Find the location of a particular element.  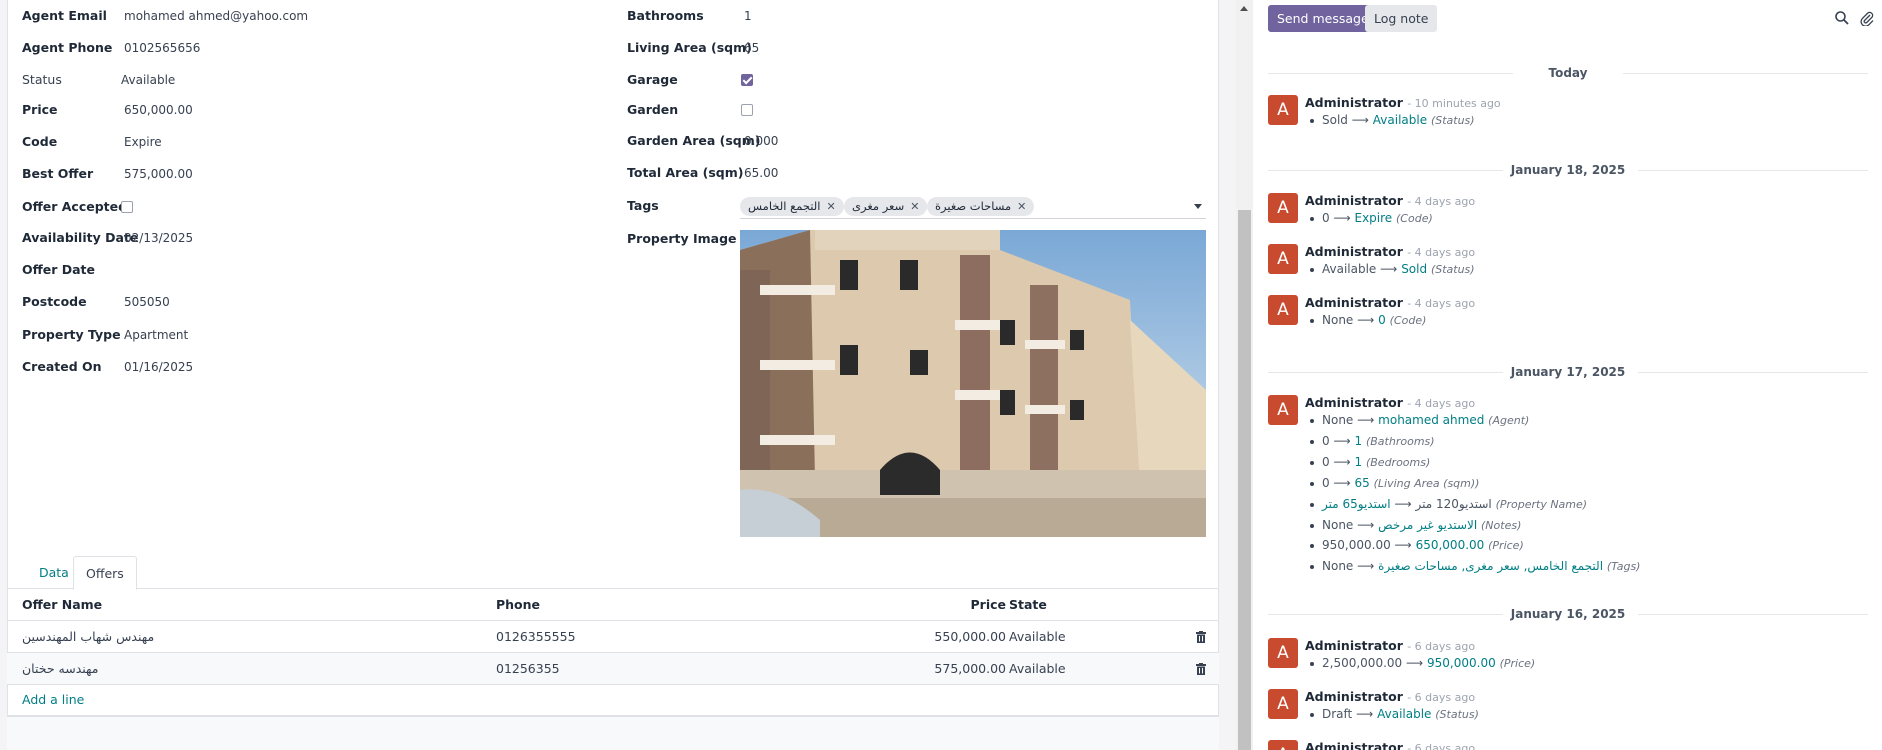

new-value: الاستديو غير مرخص is located at coordinates (1428, 525).